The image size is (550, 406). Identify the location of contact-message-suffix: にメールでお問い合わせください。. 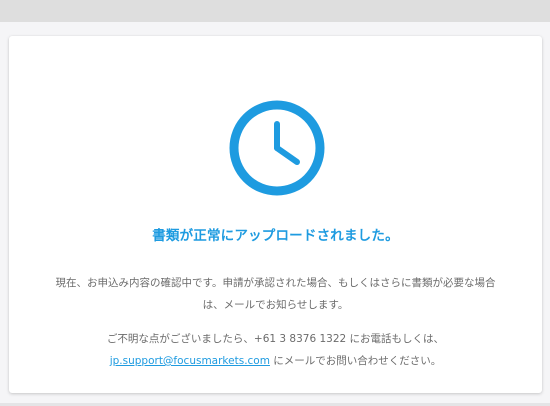
(355, 361).